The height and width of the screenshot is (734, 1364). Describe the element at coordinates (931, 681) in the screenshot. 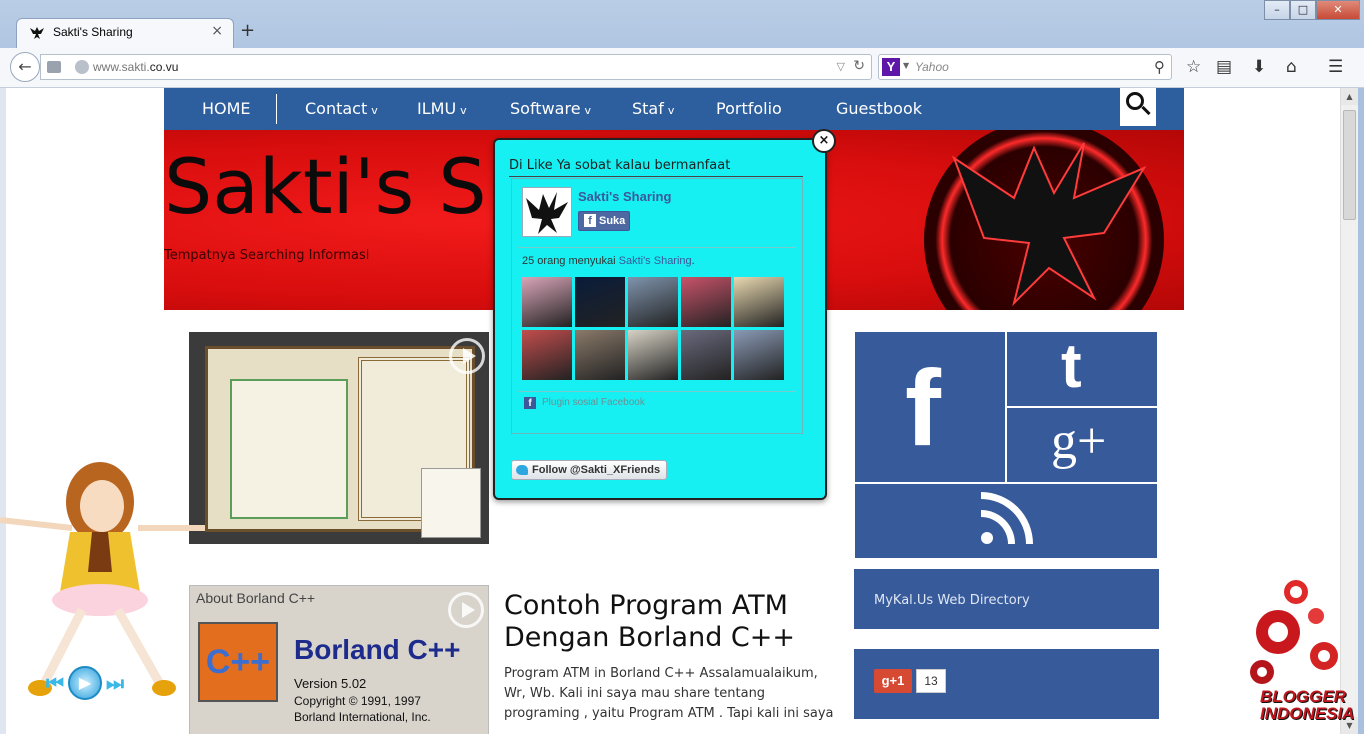

I see `gplus-count: 13` at that location.